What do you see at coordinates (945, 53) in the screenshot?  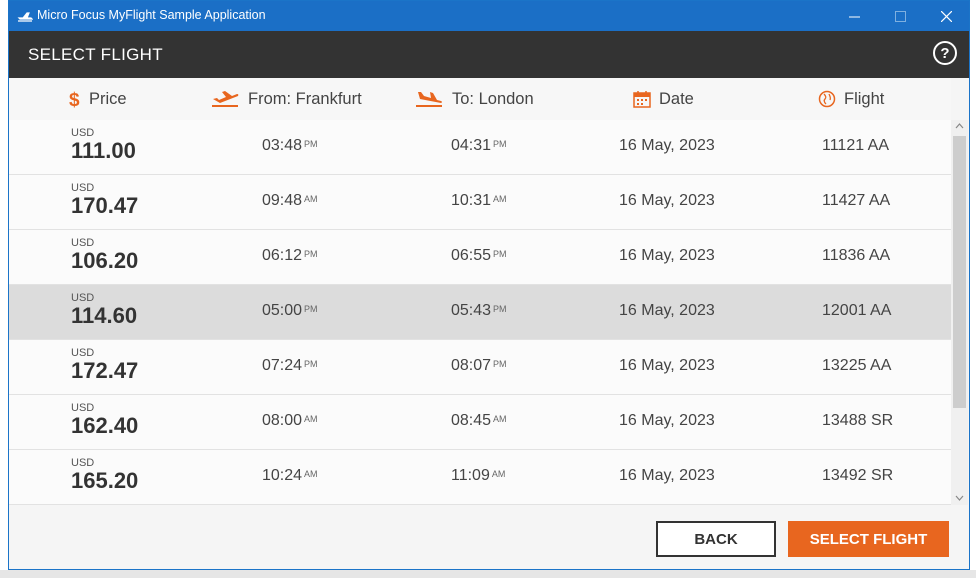 I see `help-button: ?` at bounding box center [945, 53].